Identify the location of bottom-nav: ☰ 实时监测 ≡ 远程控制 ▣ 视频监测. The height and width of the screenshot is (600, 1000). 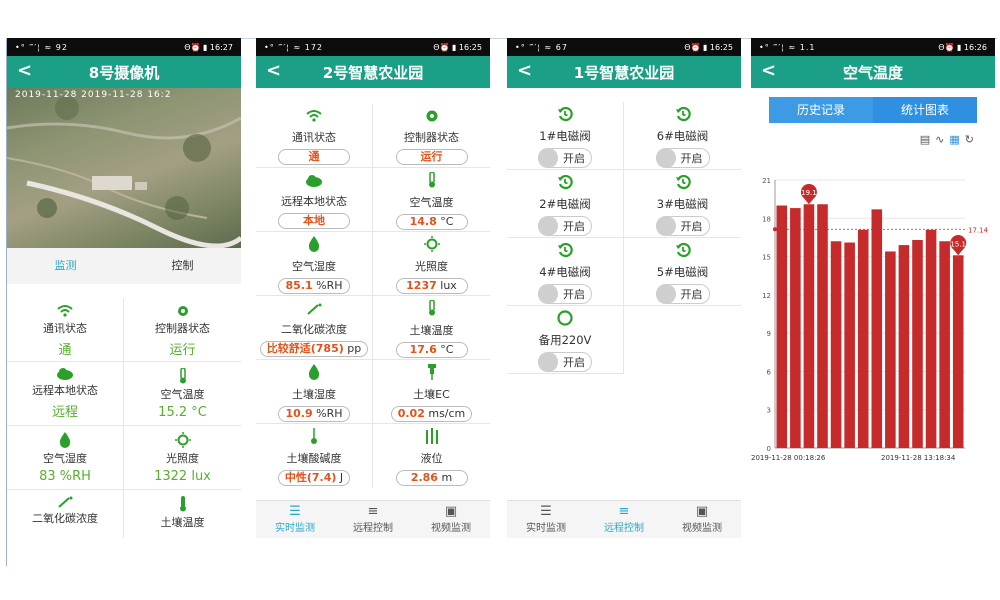
(624, 519).